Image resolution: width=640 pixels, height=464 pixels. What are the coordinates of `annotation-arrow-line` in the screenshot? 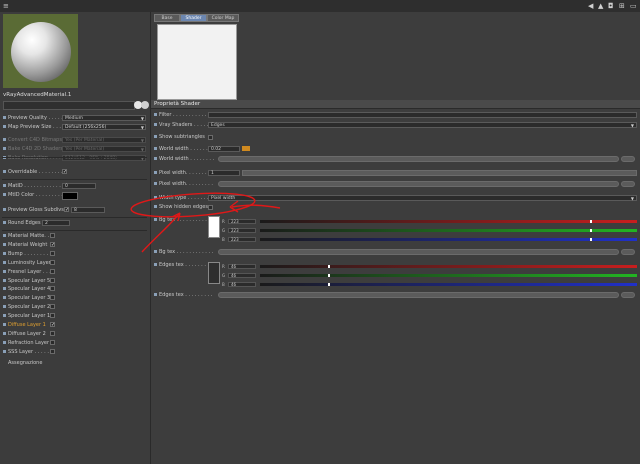 It's located at (256, 206).